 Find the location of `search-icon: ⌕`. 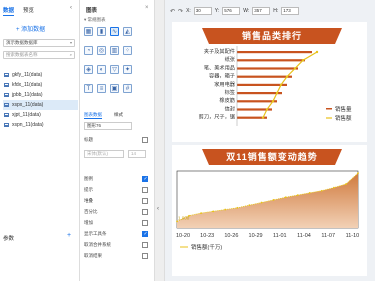

search-icon: ⌕ is located at coordinates (70, 54).